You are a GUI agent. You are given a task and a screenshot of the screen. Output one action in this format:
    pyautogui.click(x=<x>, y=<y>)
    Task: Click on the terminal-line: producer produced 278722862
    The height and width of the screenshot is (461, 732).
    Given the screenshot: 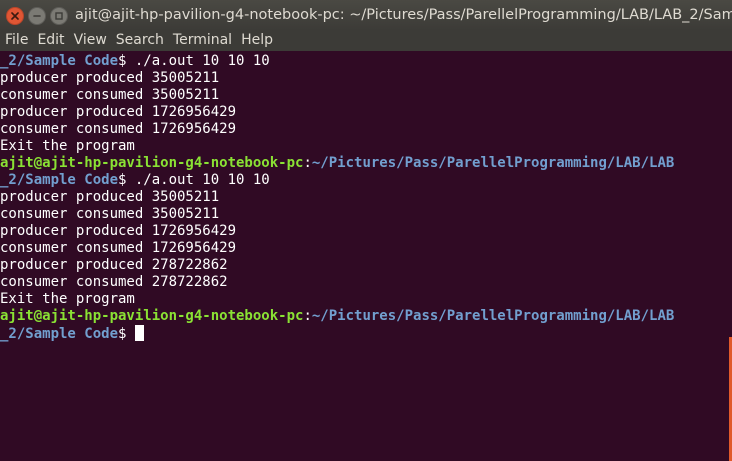 What is the action you would take?
    pyautogui.click(x=363, y=265)
    